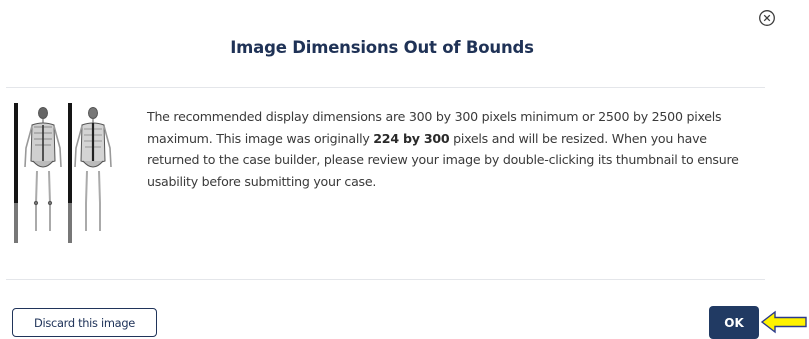 This screenshot has height=339, width=809. Describe the element at coordinates (63, 173) in the screenshot. I see `image-thumbnail` at that location.